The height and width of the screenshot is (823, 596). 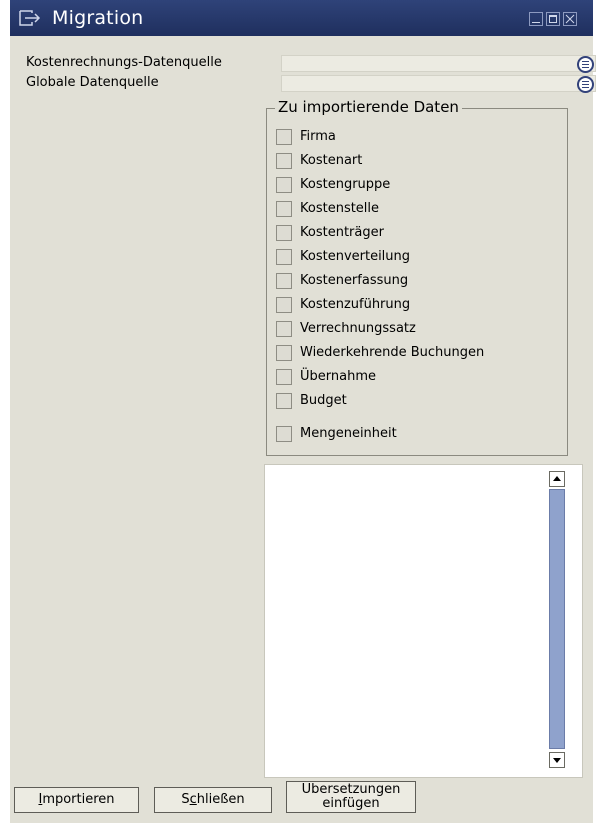 What do you see at coordinates (358, 328) in the screenshot?
I see `checkbox-label: Verrechnungssatz` at bounding box center [358, 328].